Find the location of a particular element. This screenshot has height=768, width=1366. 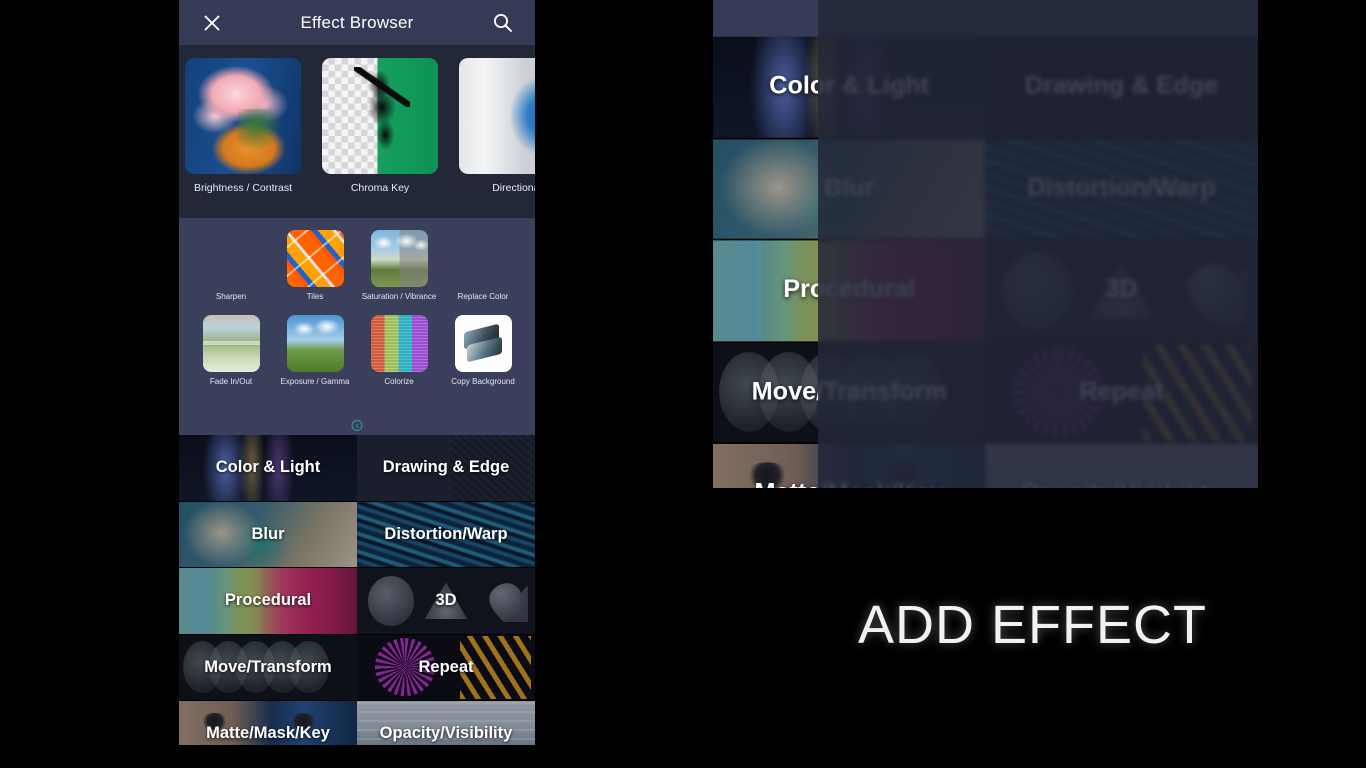

category-label: Procedural is located at coordinates (268, 600).